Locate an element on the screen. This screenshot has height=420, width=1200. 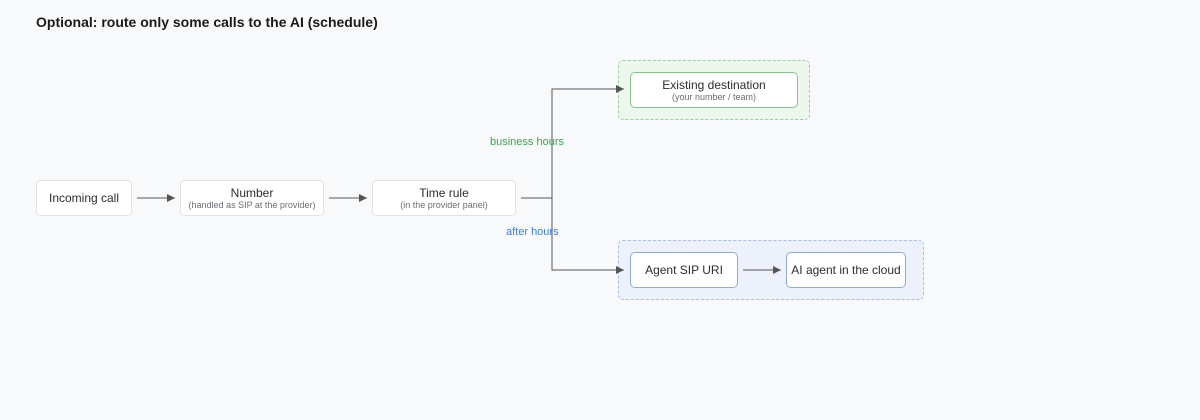
agent-sip-uri-label: Agent SIP URI is located at coordinates (684, 270).